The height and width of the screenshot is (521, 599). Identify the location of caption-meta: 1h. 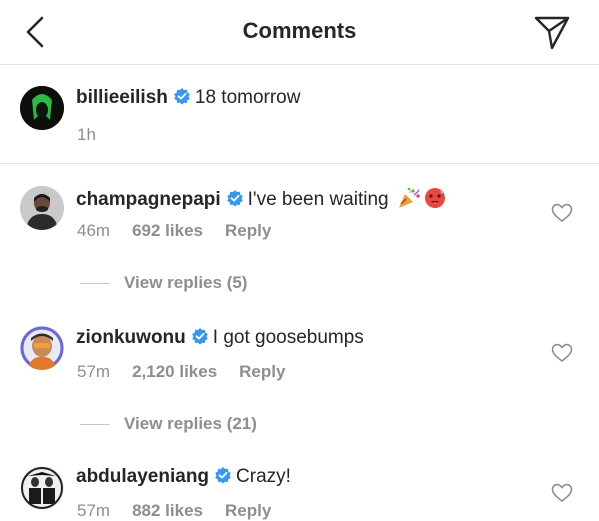
(97, 135).